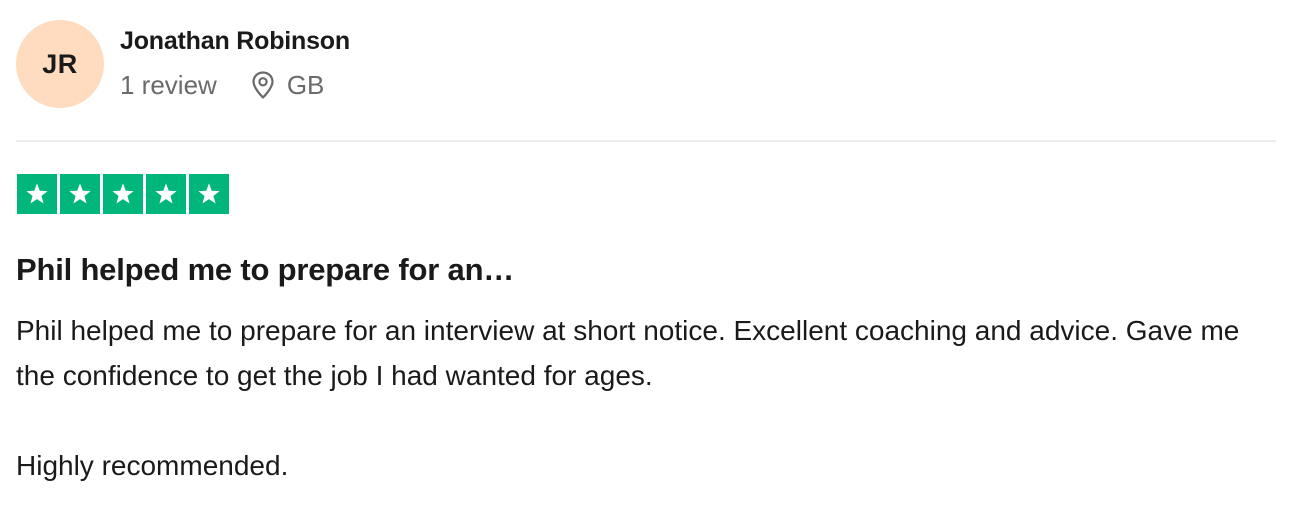 This screenshot has width=1298, height=510. What do you see at coordinates (263, 85) in the screenshot?
I see `location-pin-icon` at bounding box center [263, 85].